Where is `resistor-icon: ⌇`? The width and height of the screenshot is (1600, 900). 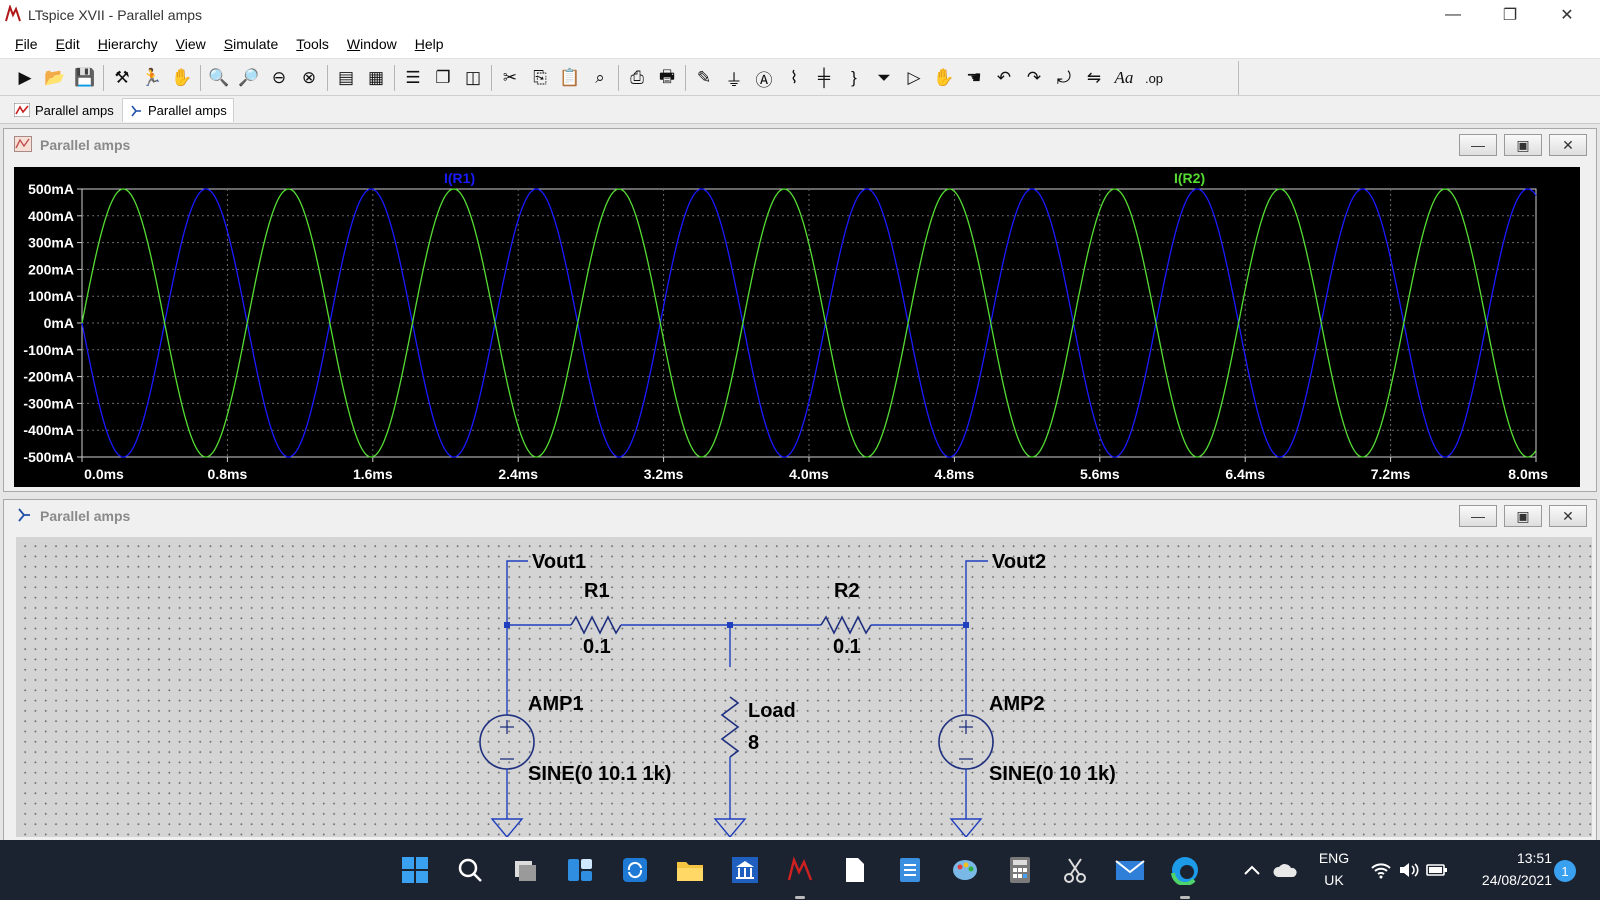
resistor-icon: ⌇ is located at coordinates (794, 78).